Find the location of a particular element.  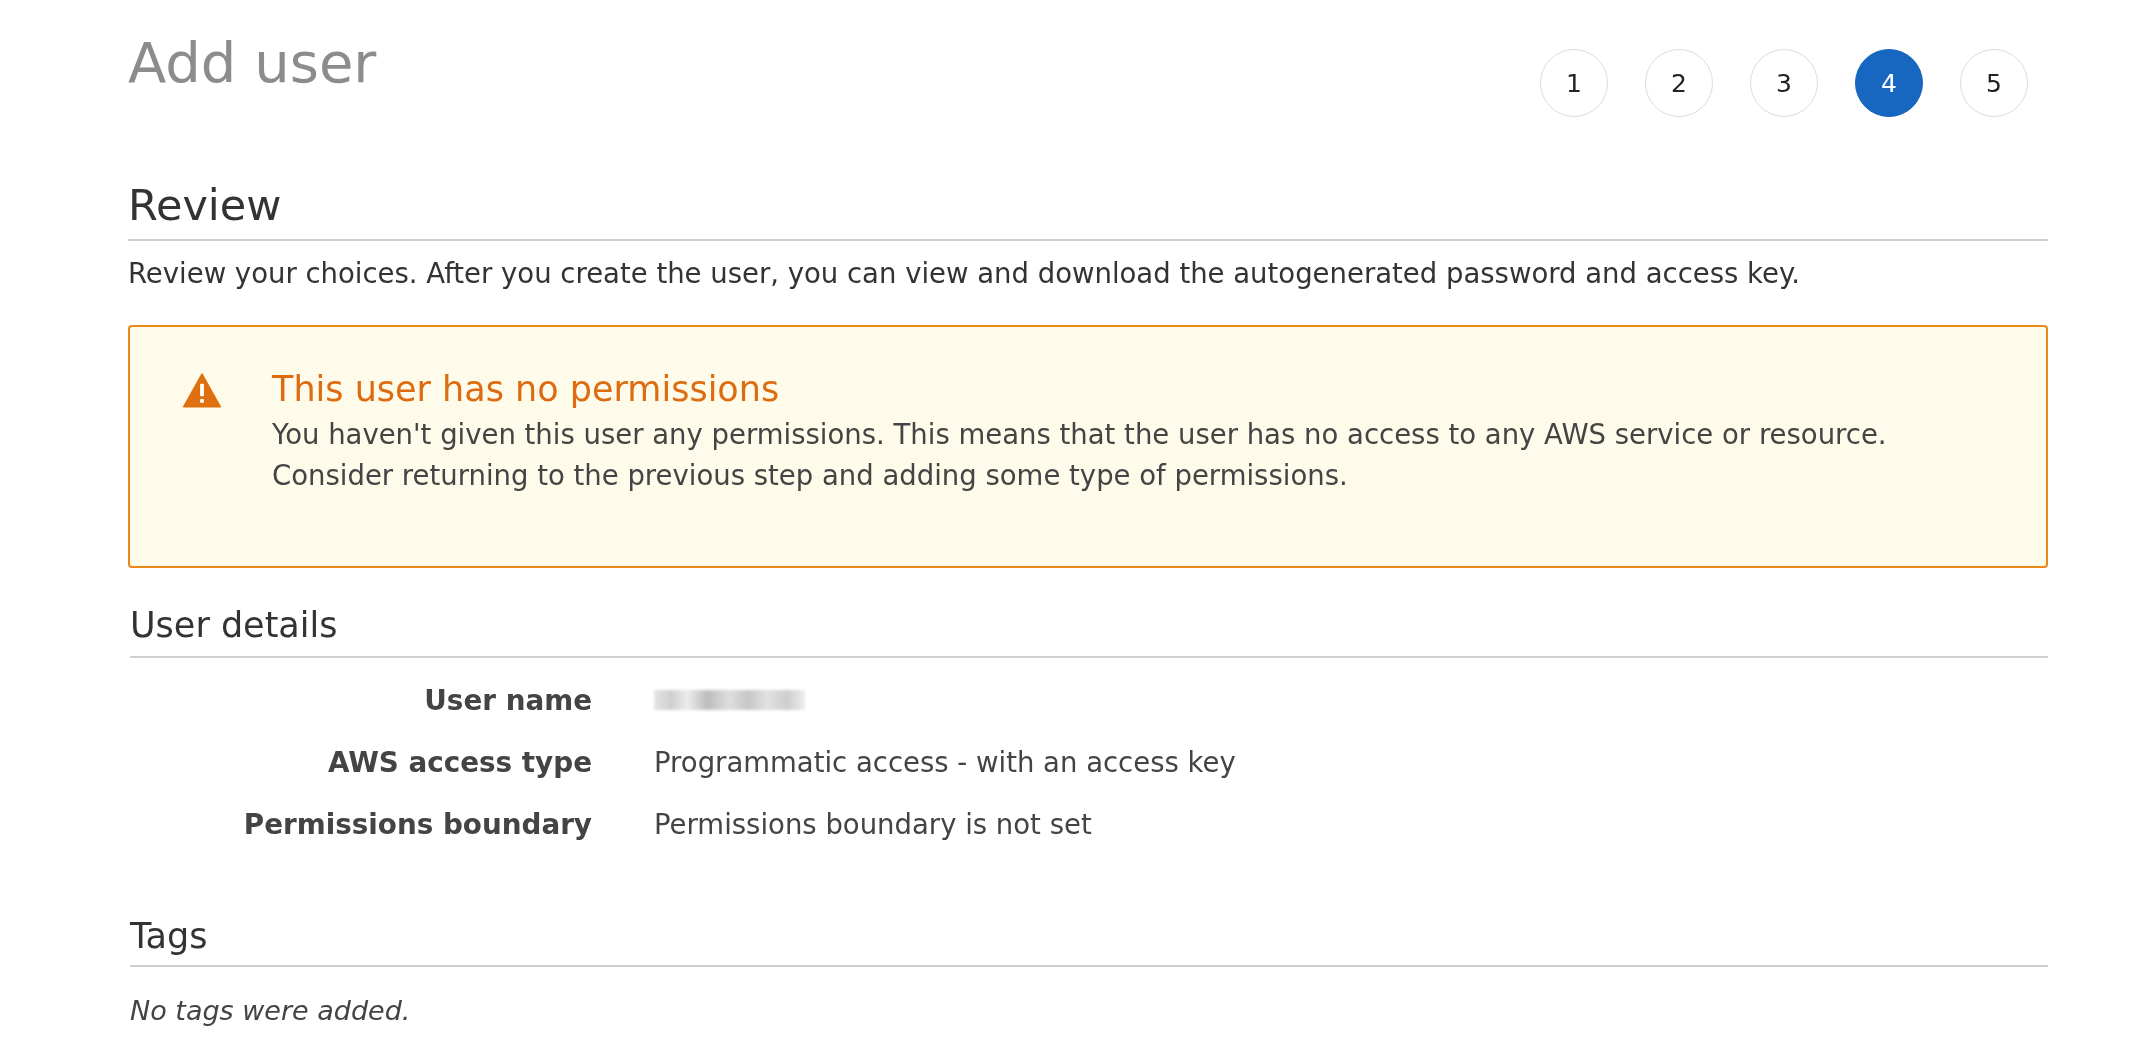

step-indicator: 1 is located at coordinates (1574, 83).